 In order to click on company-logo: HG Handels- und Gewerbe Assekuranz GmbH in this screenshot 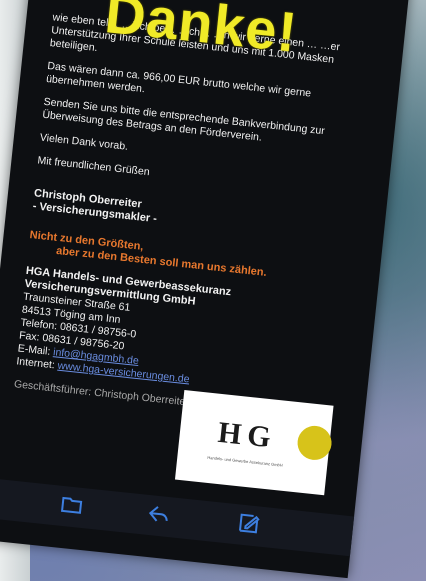, I will do `click(254, 443)`.